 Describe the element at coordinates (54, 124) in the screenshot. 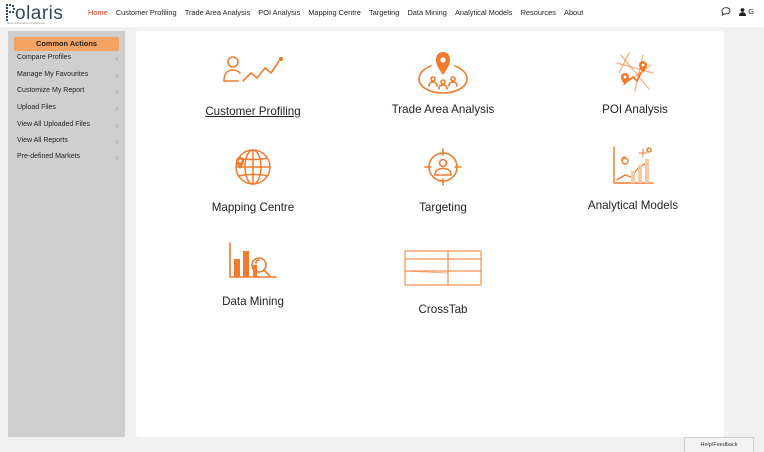

I see `sidebar-item-label: View All Uploaded Files` at that location.